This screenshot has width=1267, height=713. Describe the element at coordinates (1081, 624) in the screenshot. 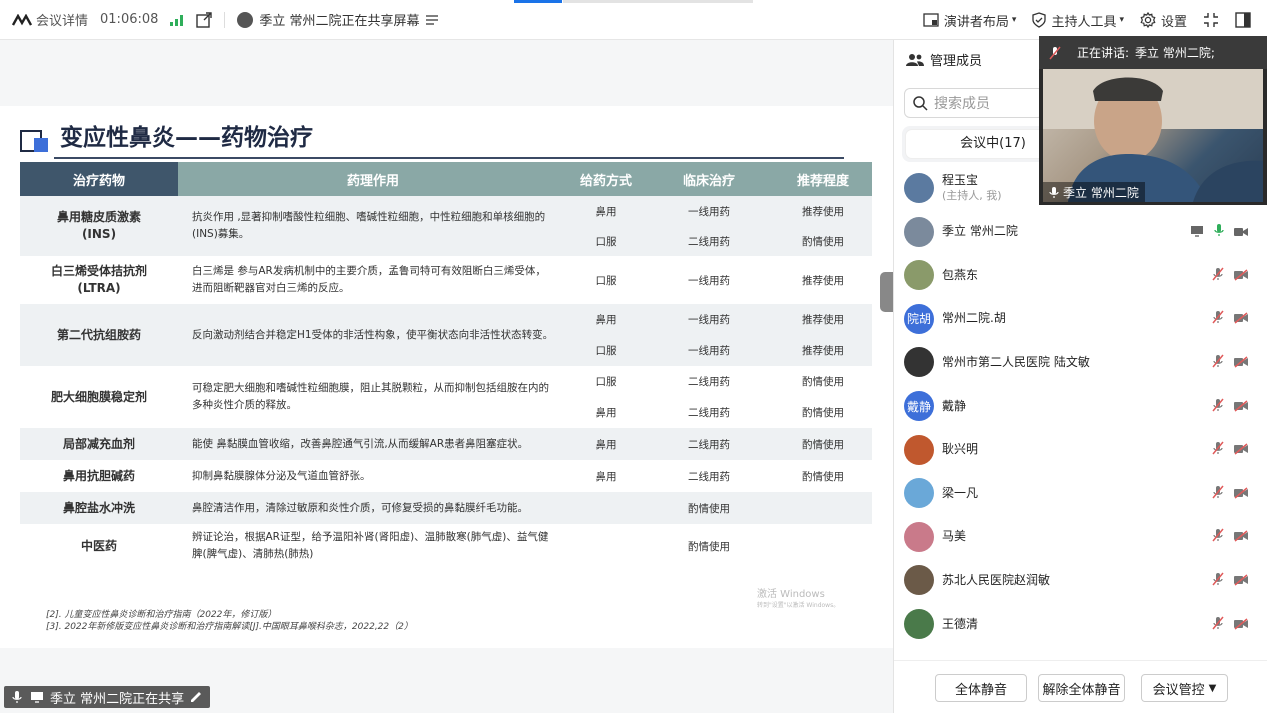

I see `member-row: 王德清` at that location.